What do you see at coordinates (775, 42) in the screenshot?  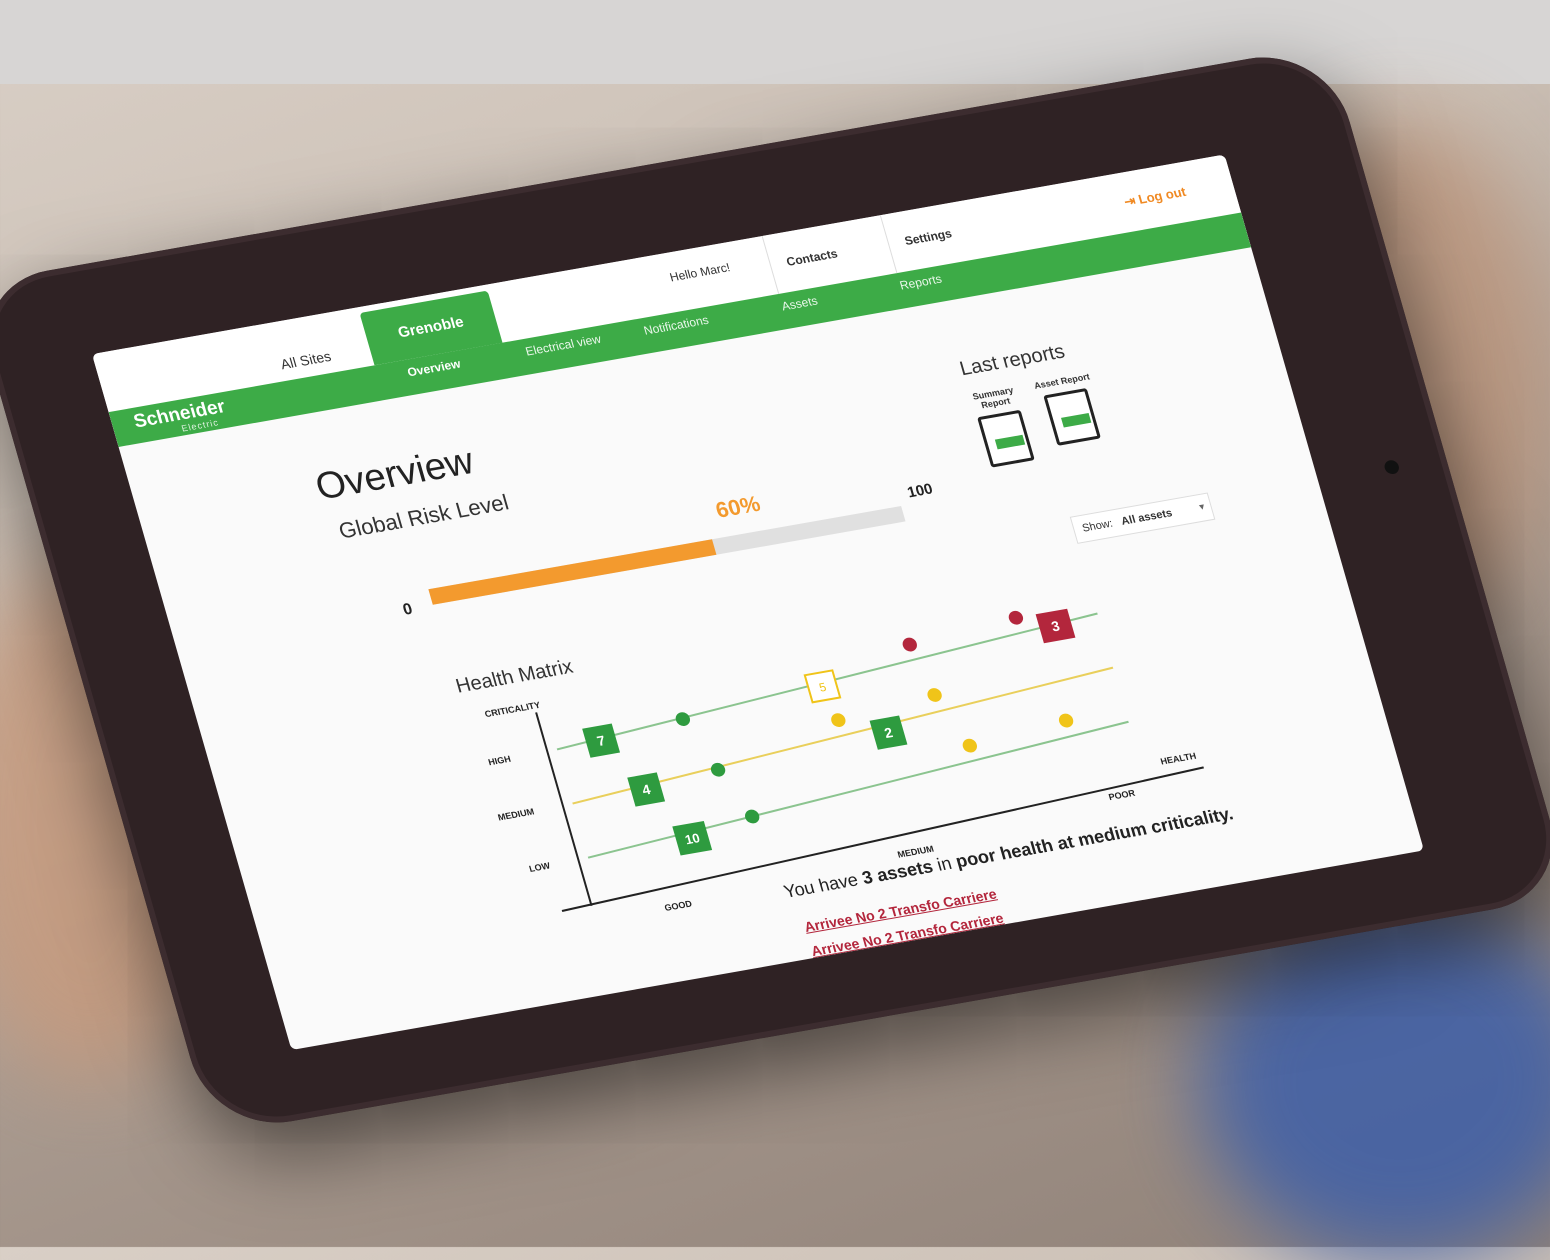 I see `top-band` at bounding box center [775, 42].